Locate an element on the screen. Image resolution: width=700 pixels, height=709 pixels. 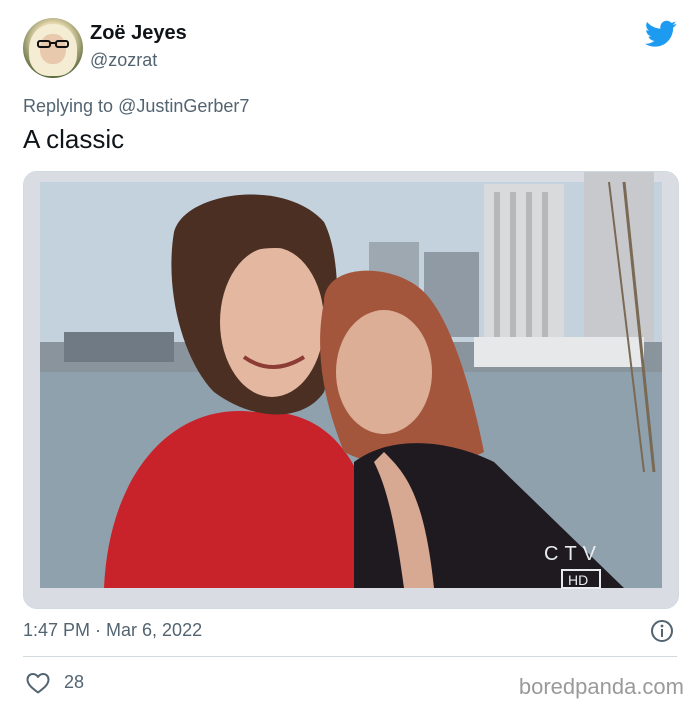
avatar is located at coordinates (53, 48).